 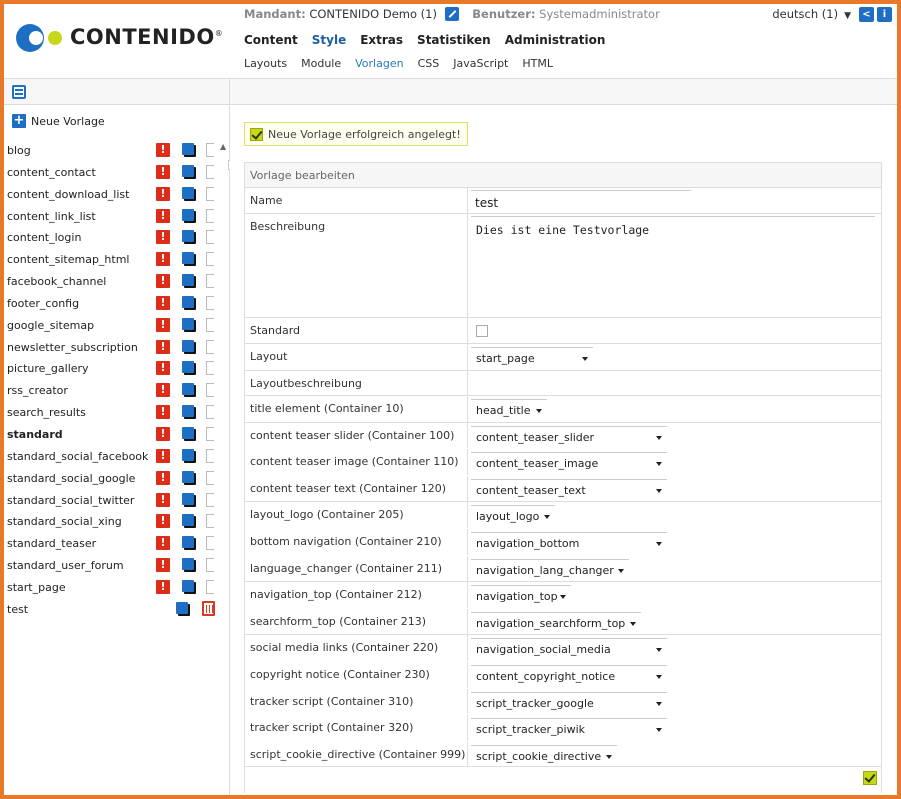 I want to click on template-name: content_login, so click(x=44, y=237).